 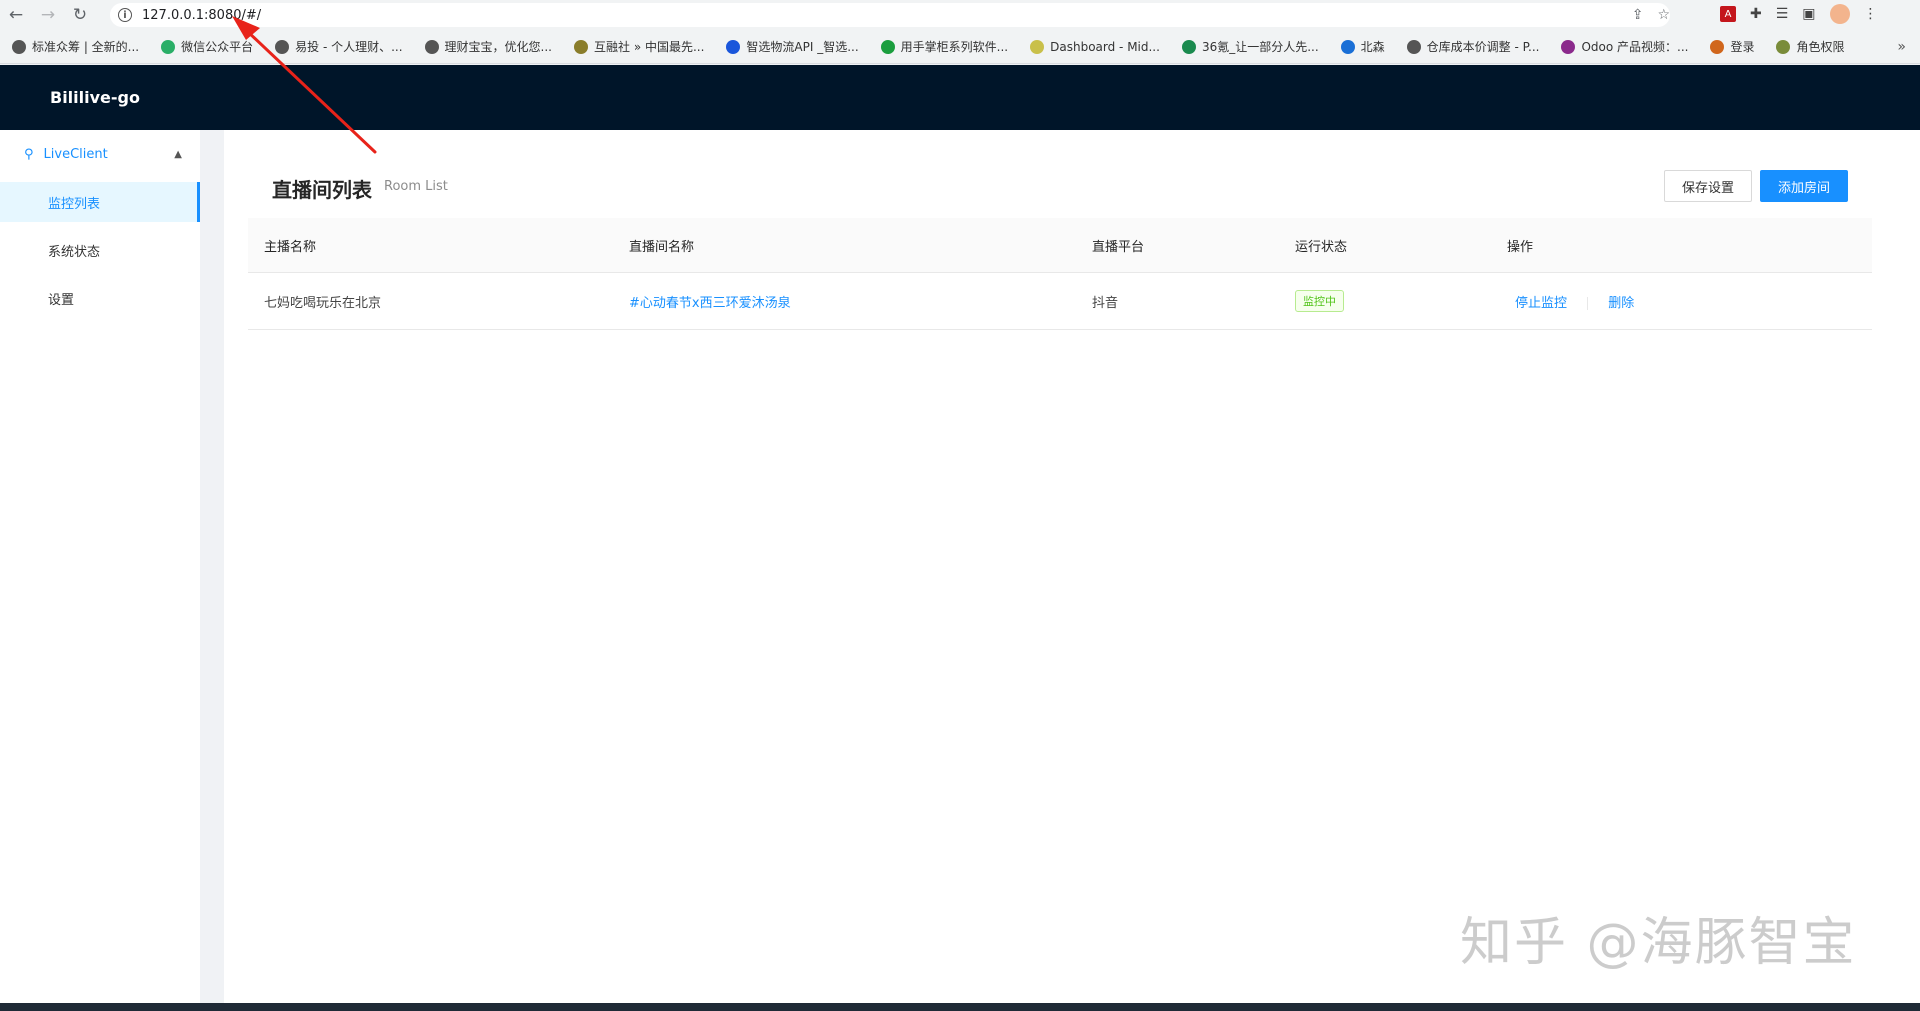 I want to click on bookmark-label: 角色权限, so click(x=1820, y=47).